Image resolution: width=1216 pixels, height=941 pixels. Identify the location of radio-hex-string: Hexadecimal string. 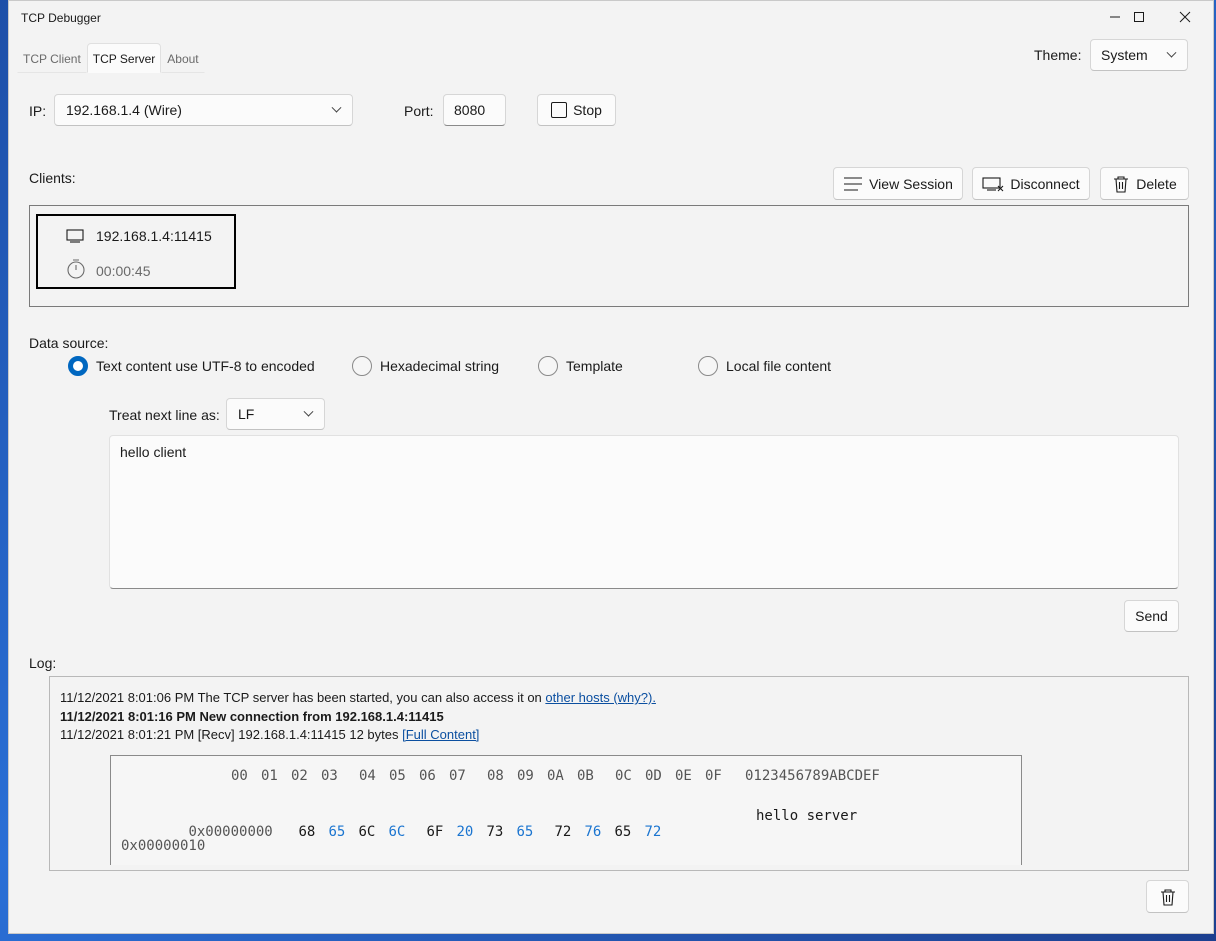
(425, 366).